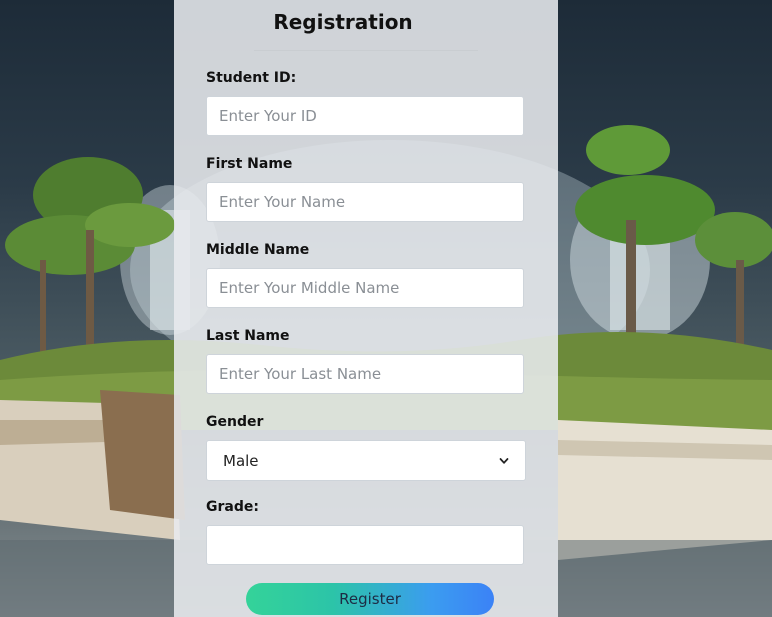 This screenshot has width=772, height=617. I want to click on middle-name-input, so click(365, 288).